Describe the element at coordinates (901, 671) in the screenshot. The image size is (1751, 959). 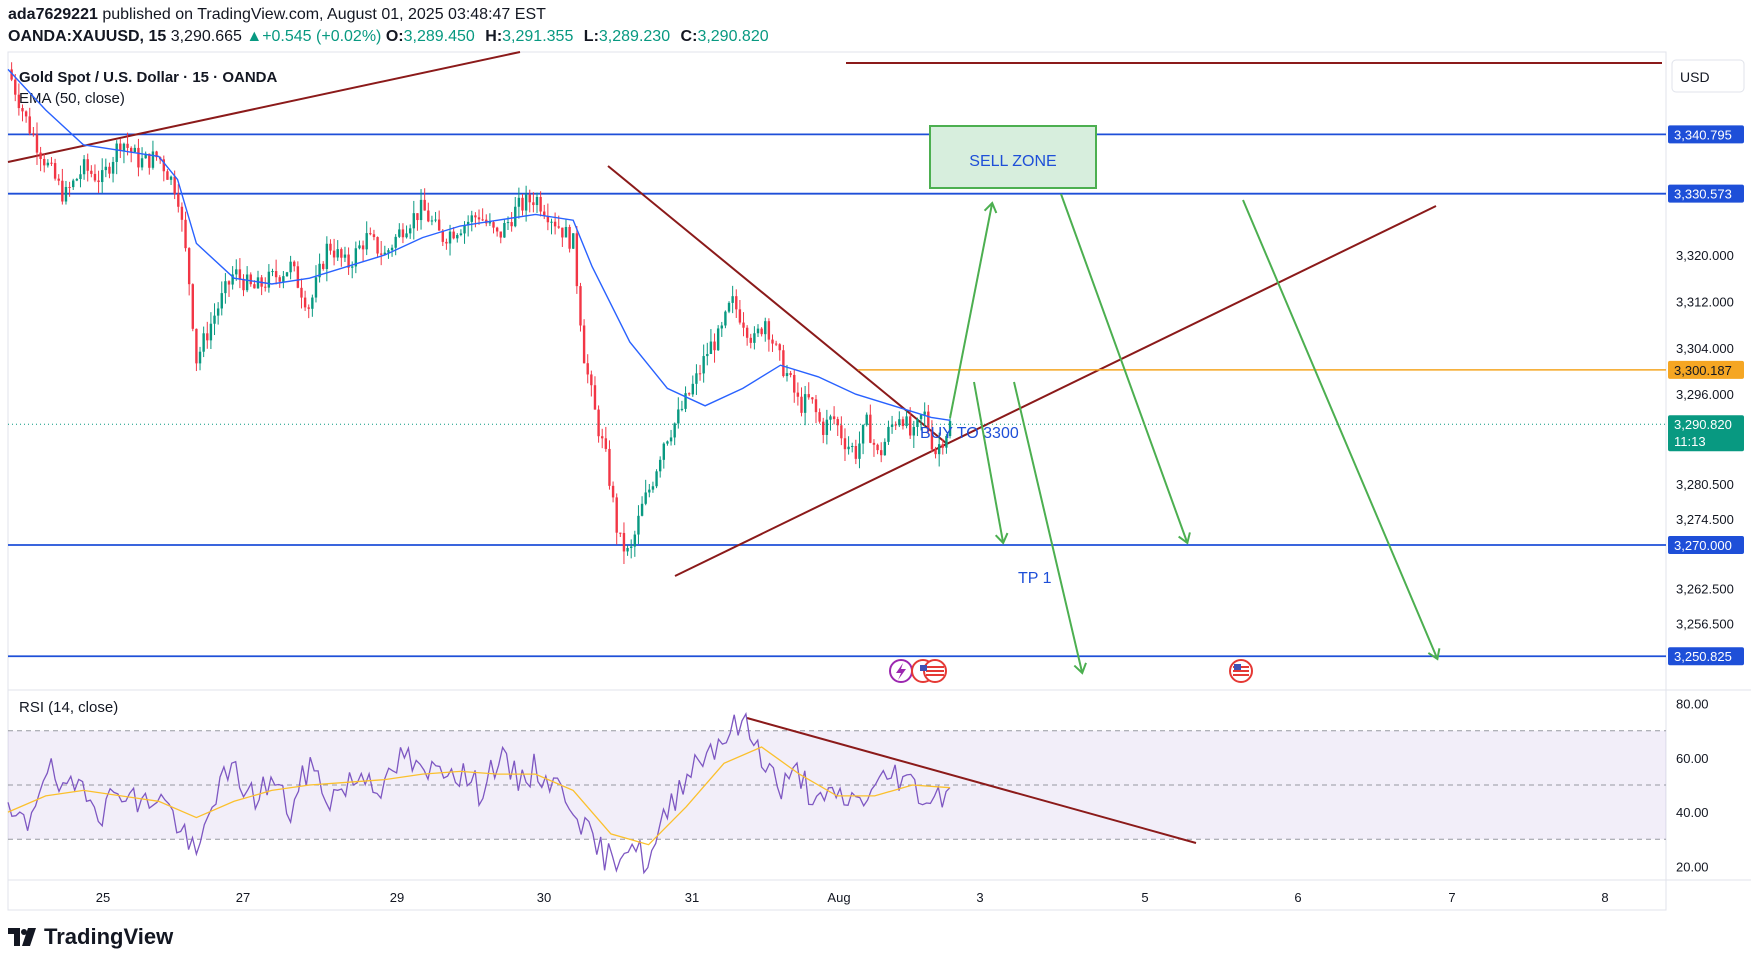
I see `lightning-icon` at that location.